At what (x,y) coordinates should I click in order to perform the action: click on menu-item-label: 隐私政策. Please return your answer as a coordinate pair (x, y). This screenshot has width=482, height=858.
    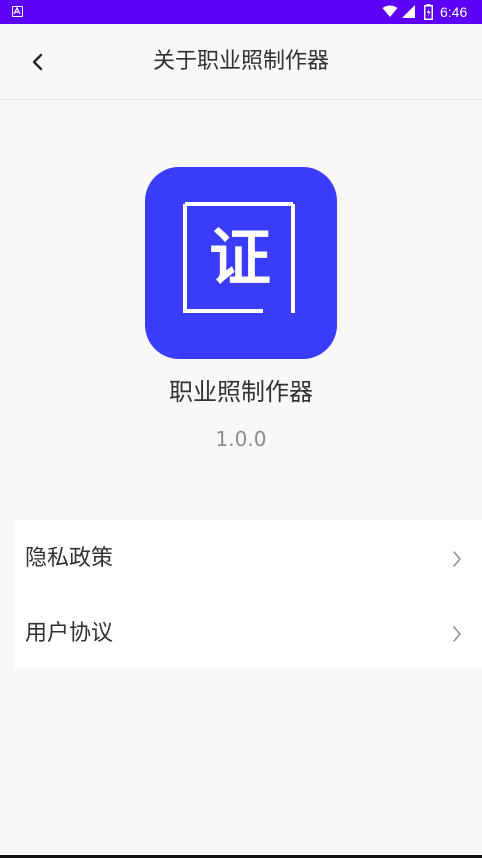
    Looking at the image, I should click on (69, 558).